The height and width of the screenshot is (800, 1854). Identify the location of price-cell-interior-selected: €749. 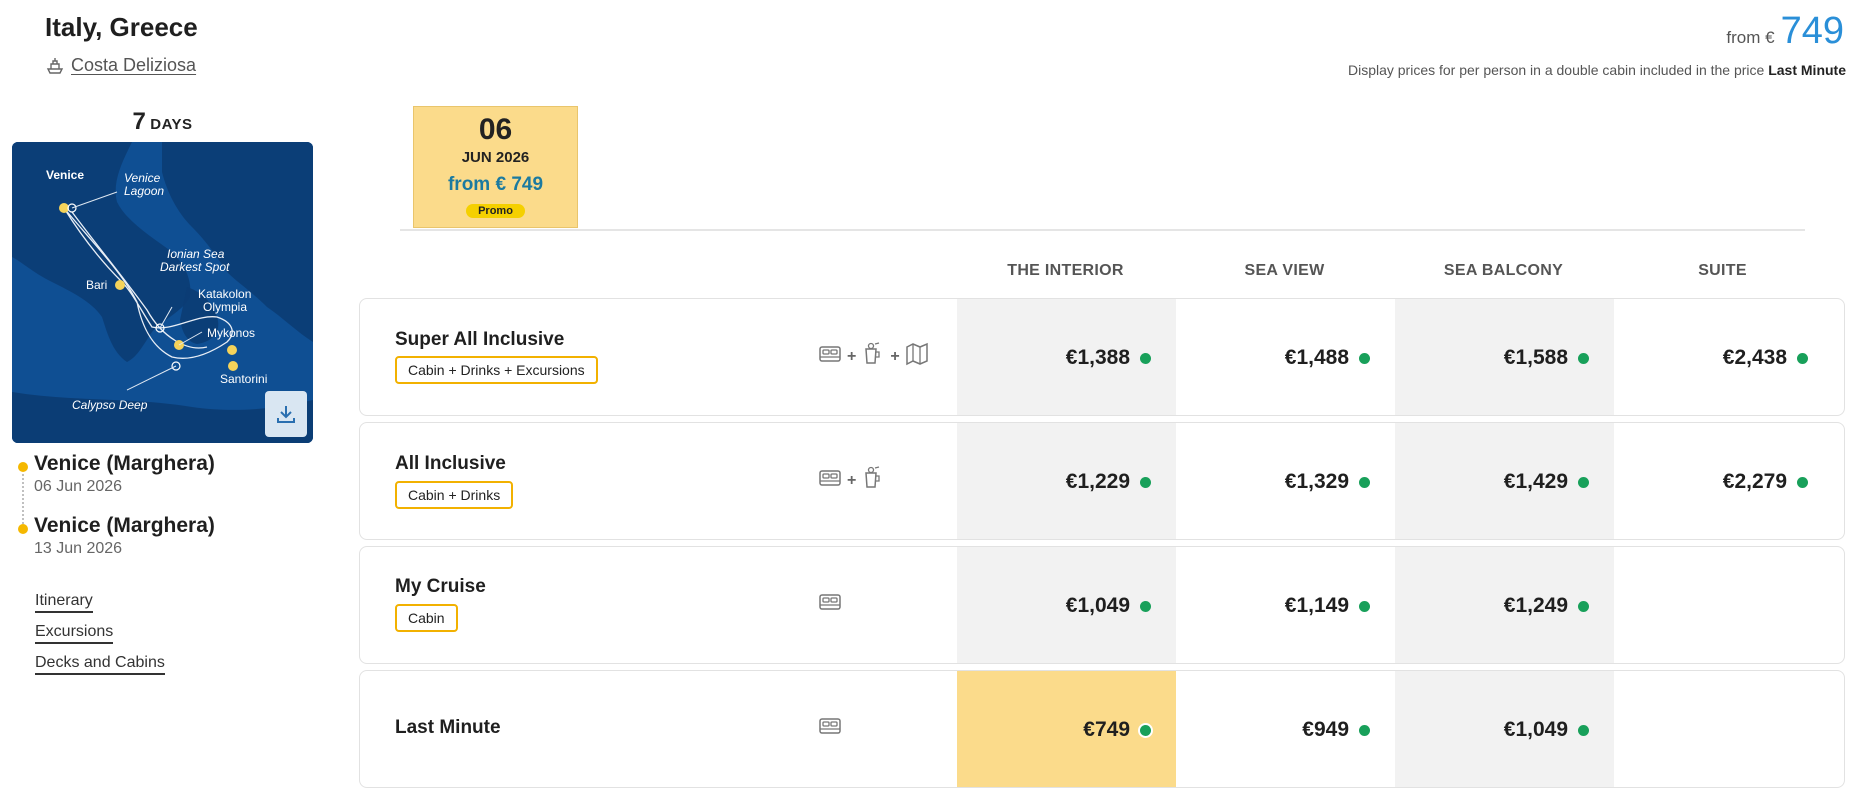
(1066, 729).